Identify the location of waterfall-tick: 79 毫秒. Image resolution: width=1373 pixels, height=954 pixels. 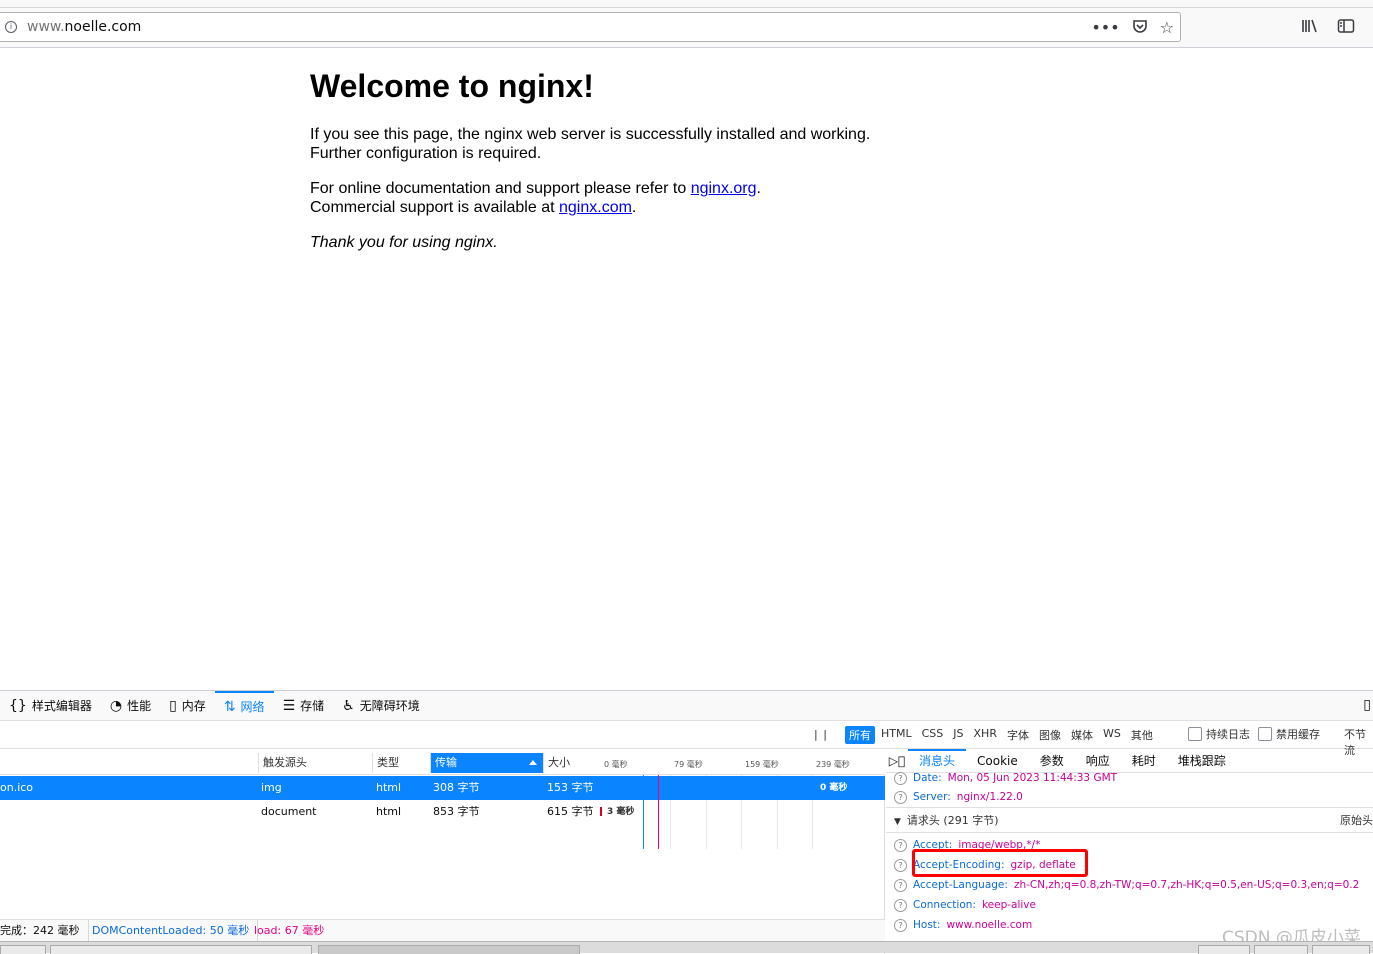
(688, 764).